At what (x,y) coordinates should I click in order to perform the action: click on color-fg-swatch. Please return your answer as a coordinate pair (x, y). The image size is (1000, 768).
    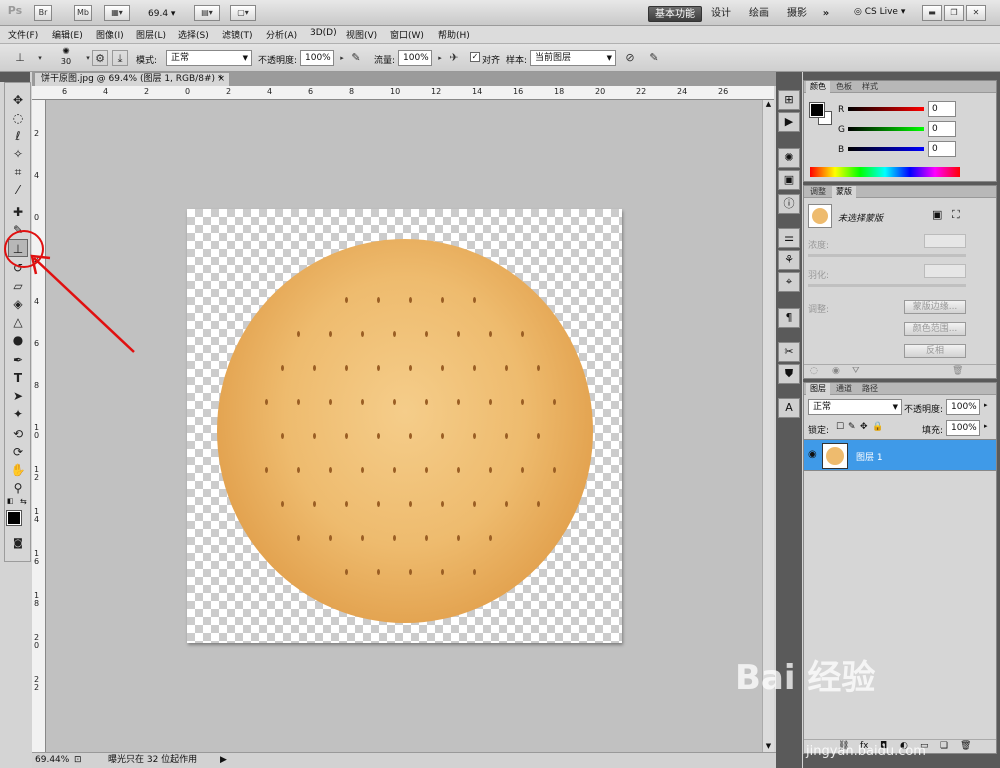
    Looking at the image, I should click on (817, 110).